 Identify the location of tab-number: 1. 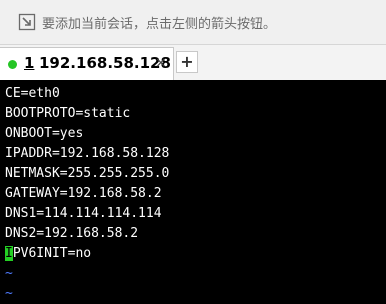
(29, 63).